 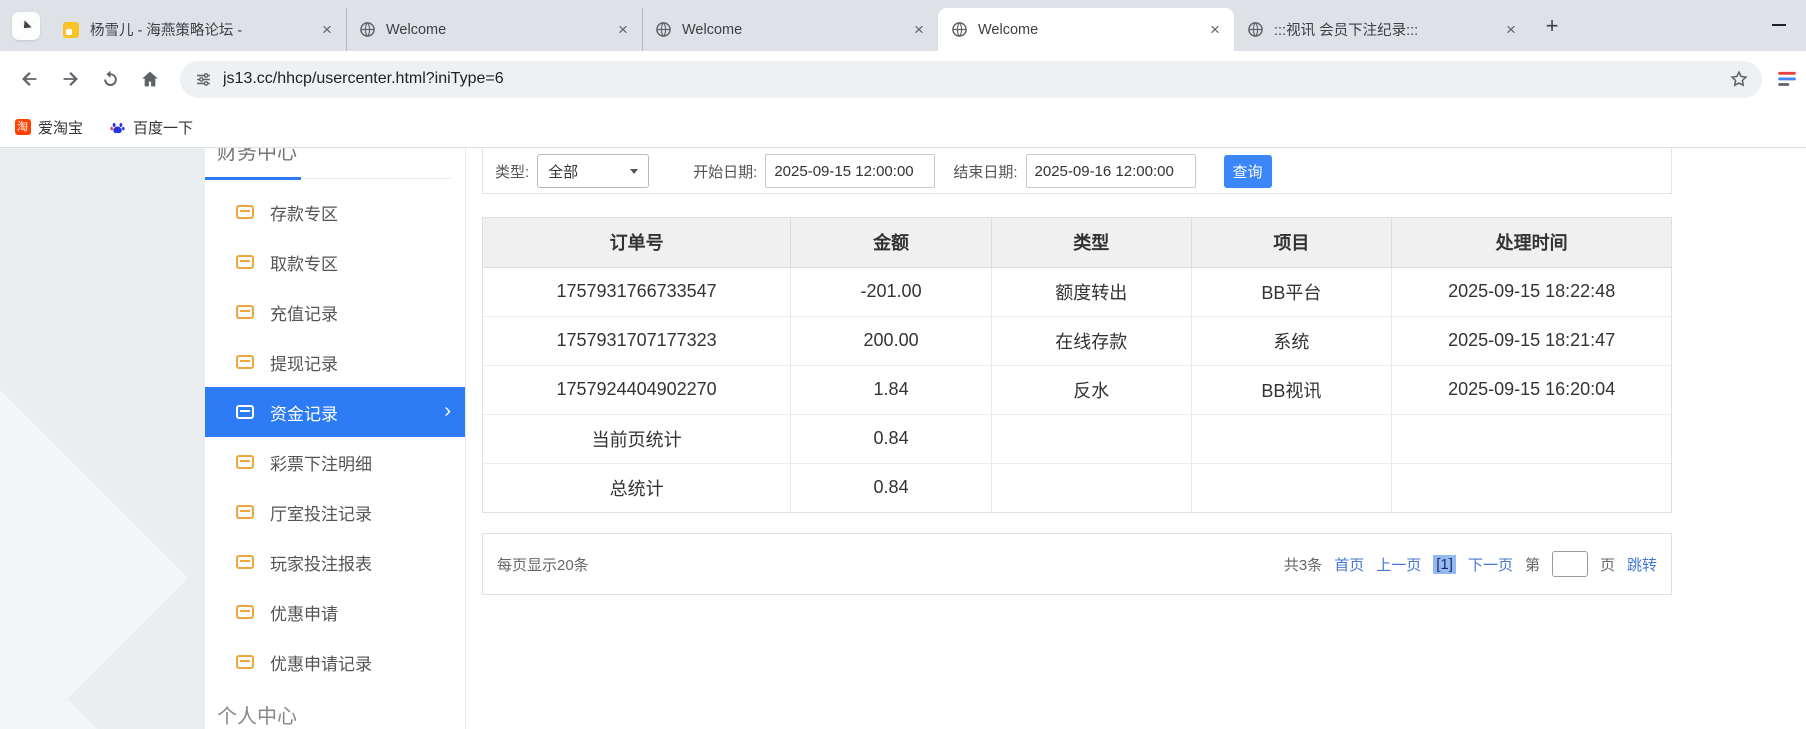 What do you see at coordinates (637, 487) in the screenshot?
I see `table-cell: 总统计` at bounding box center [637, 487].